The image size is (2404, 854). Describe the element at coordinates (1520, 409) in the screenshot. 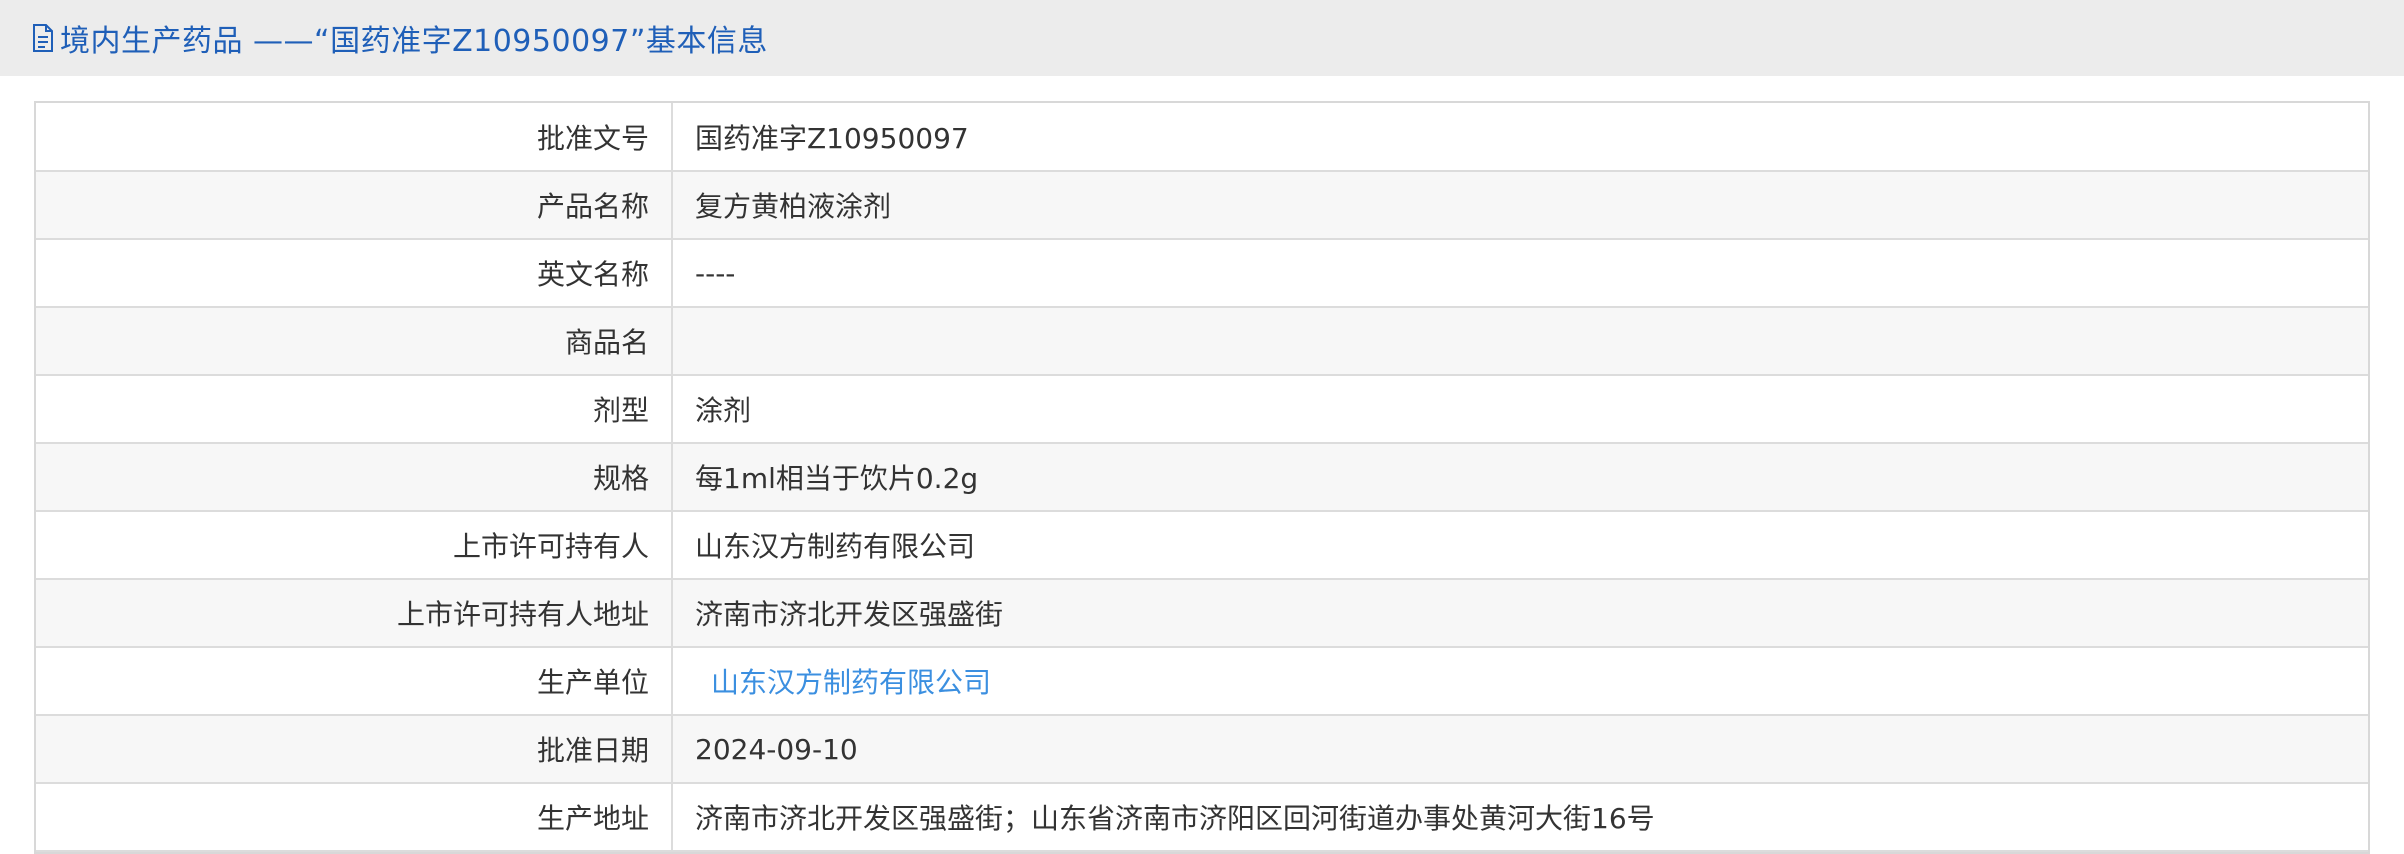

I see `row-value: 涂剂` at that location.